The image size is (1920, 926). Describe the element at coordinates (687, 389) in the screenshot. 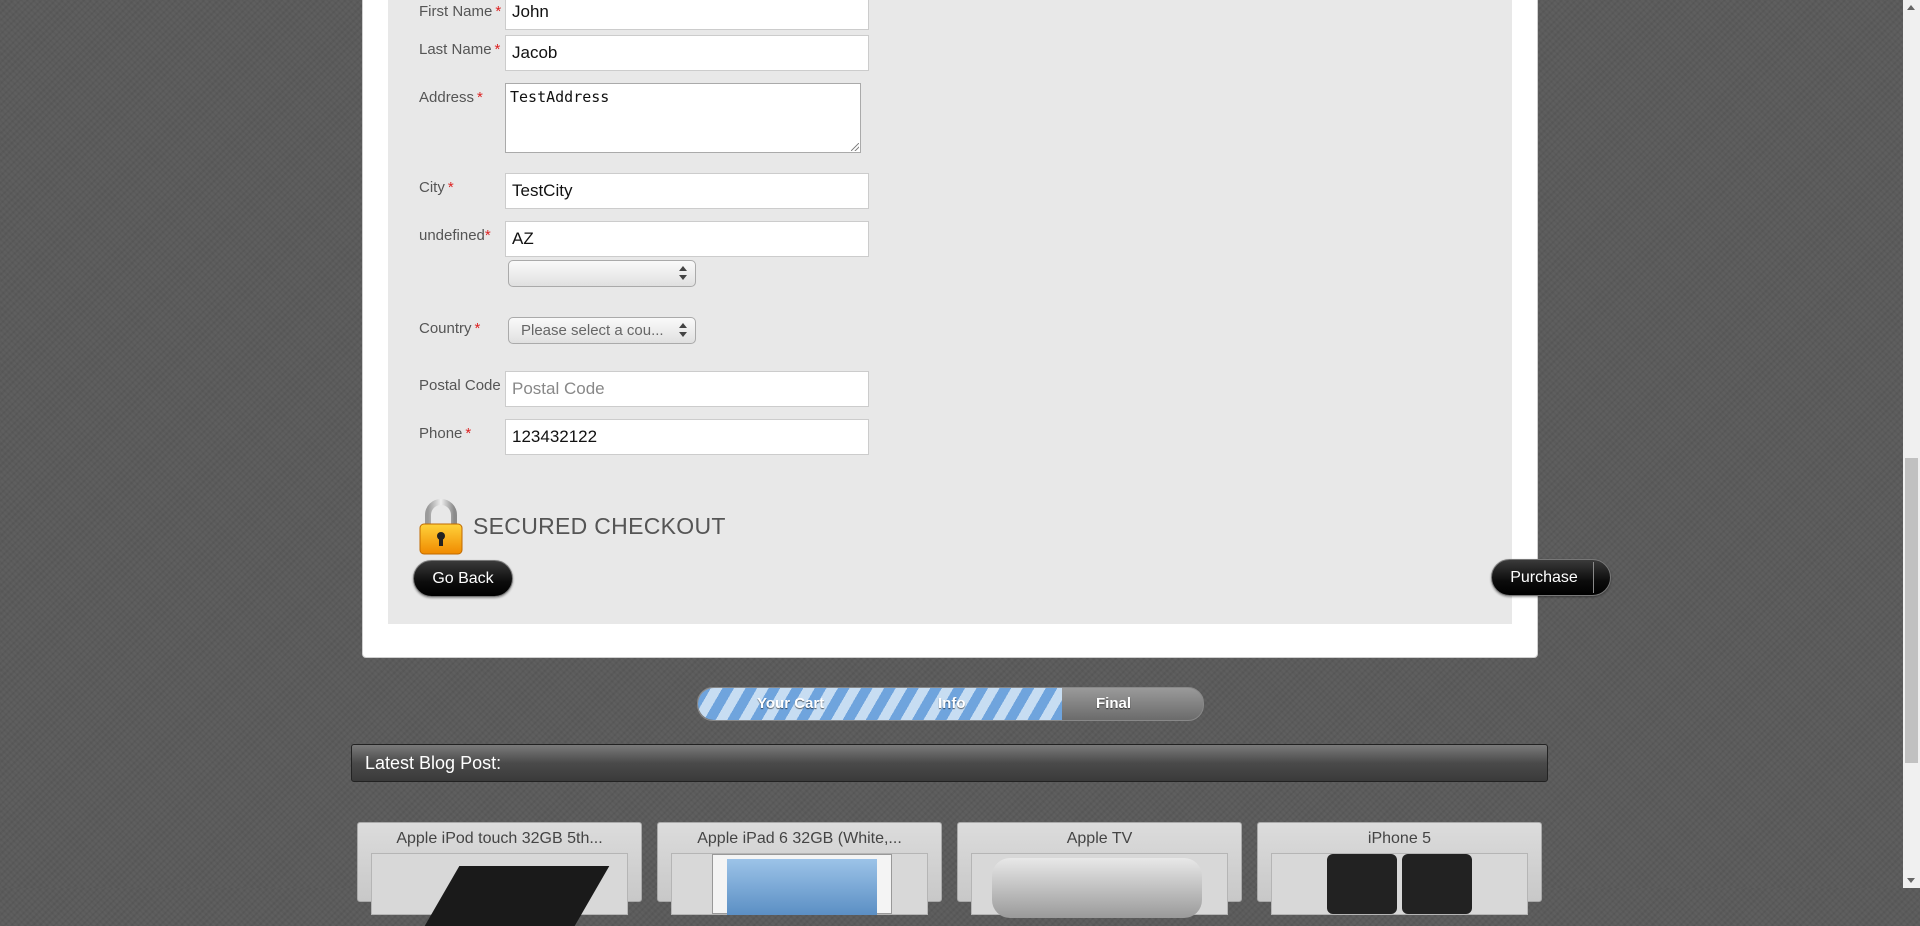

I see `postal-code-input: Postal Code` at that location.